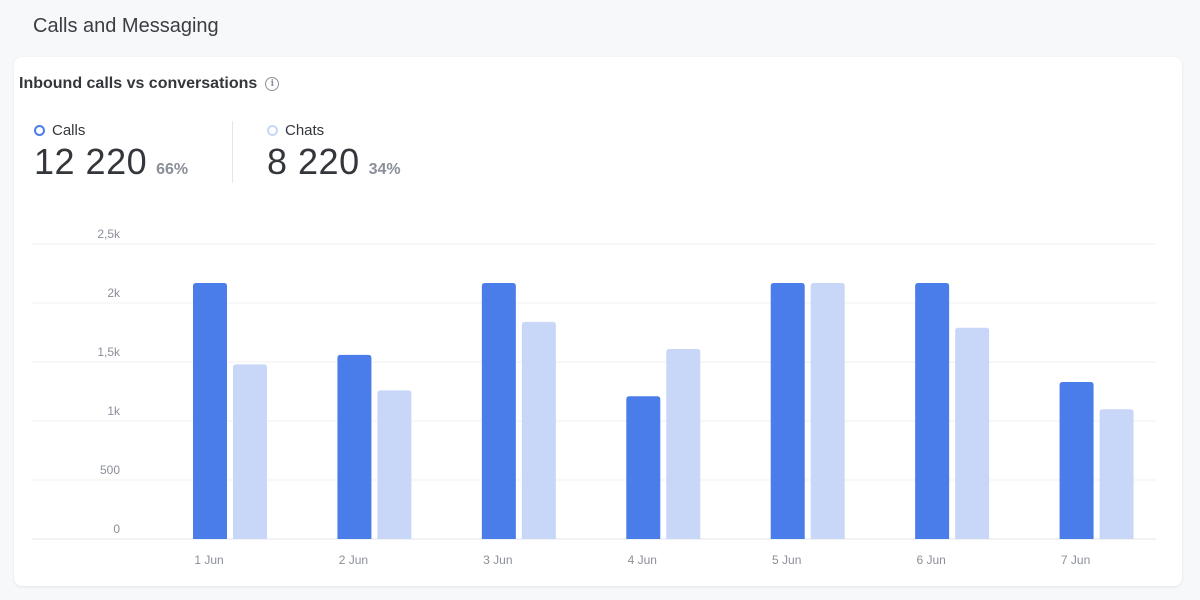 This screenshot has width=1200, height=600. I want to click on y-tick-label: 1k, so click(114, 411).